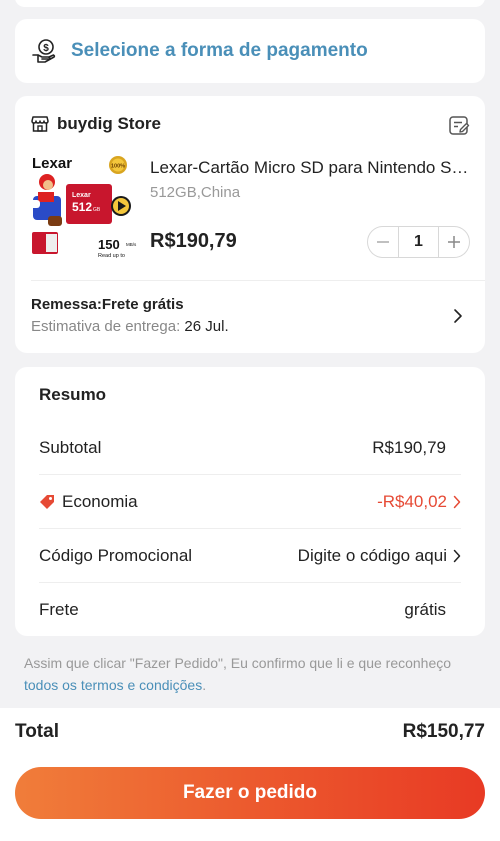 This screenshot has width=500, height=841. Describe the element at coordinates (40, 124) in the screenshot. I see `storefront-icon` at that location.